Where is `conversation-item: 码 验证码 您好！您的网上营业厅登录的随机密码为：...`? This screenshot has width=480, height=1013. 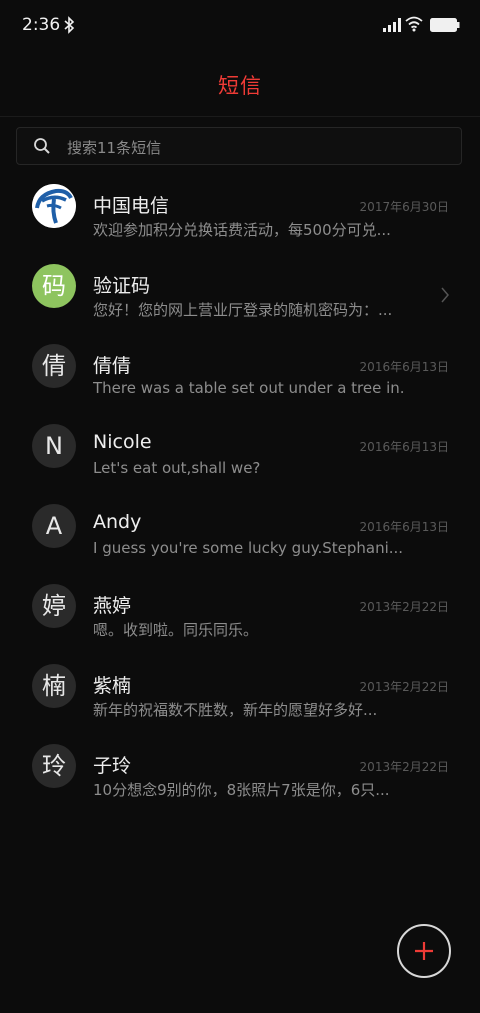 conversation-item: 码 验证码 您好！您的网上营业厅登录的随机密码为：... is located at coordinates (240, 284).